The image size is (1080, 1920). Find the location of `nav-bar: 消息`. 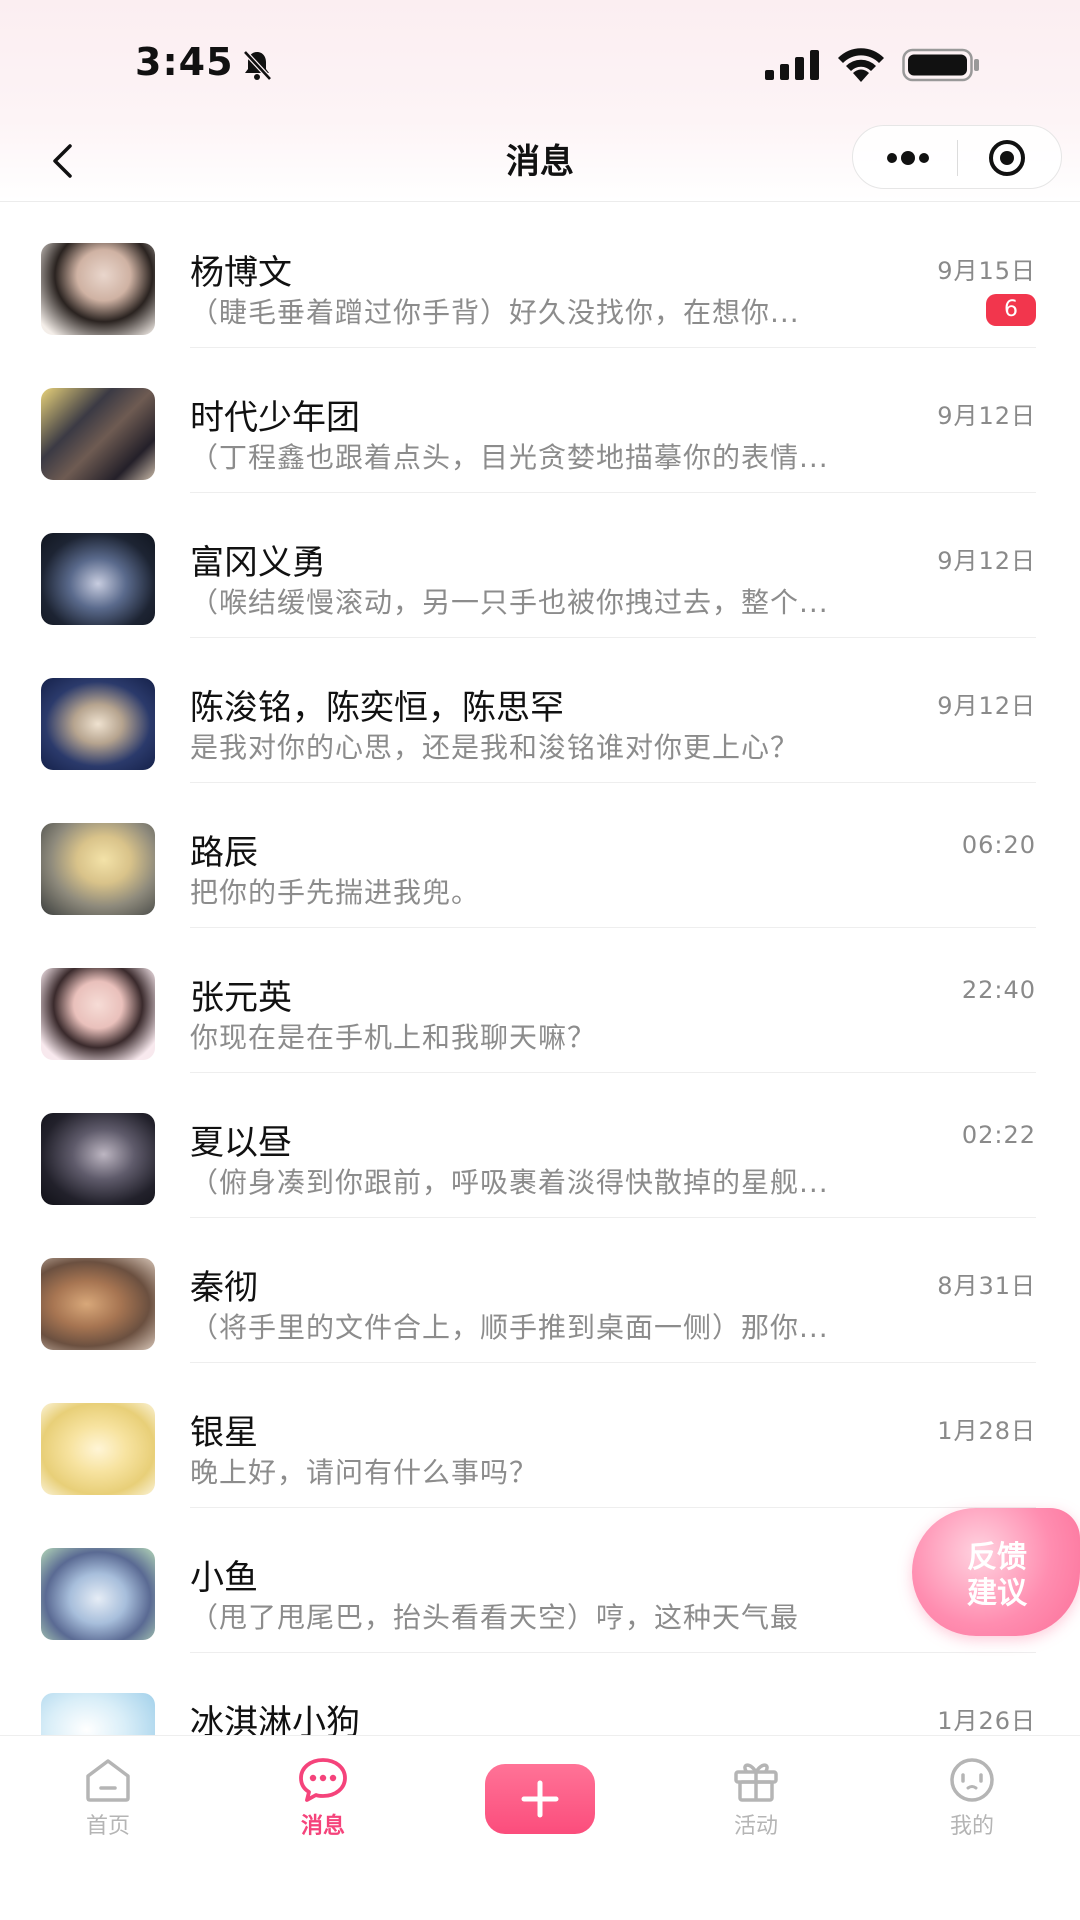

nav-bar: 消息 is located at coordinates (540, 161).